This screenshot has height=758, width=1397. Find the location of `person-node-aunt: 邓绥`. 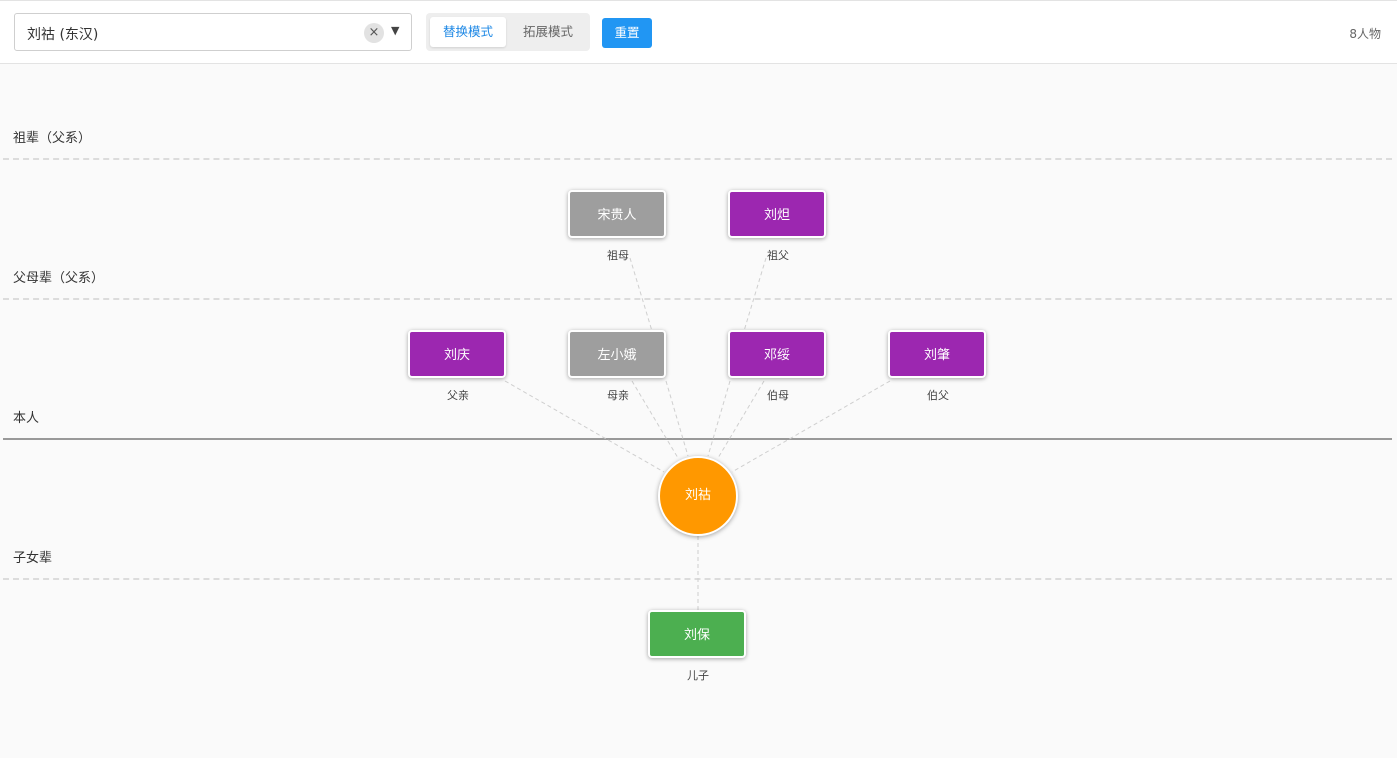

person-node-aunt: 邓绥 is located at coordinates (777, 354).